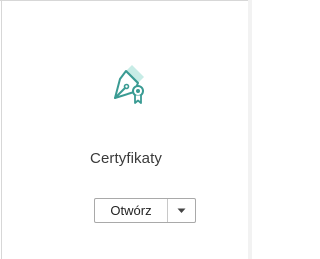 The width and height of the screenshot is (320, 259). I want to click on card-right-scroll-gutter, so click(250, 129).